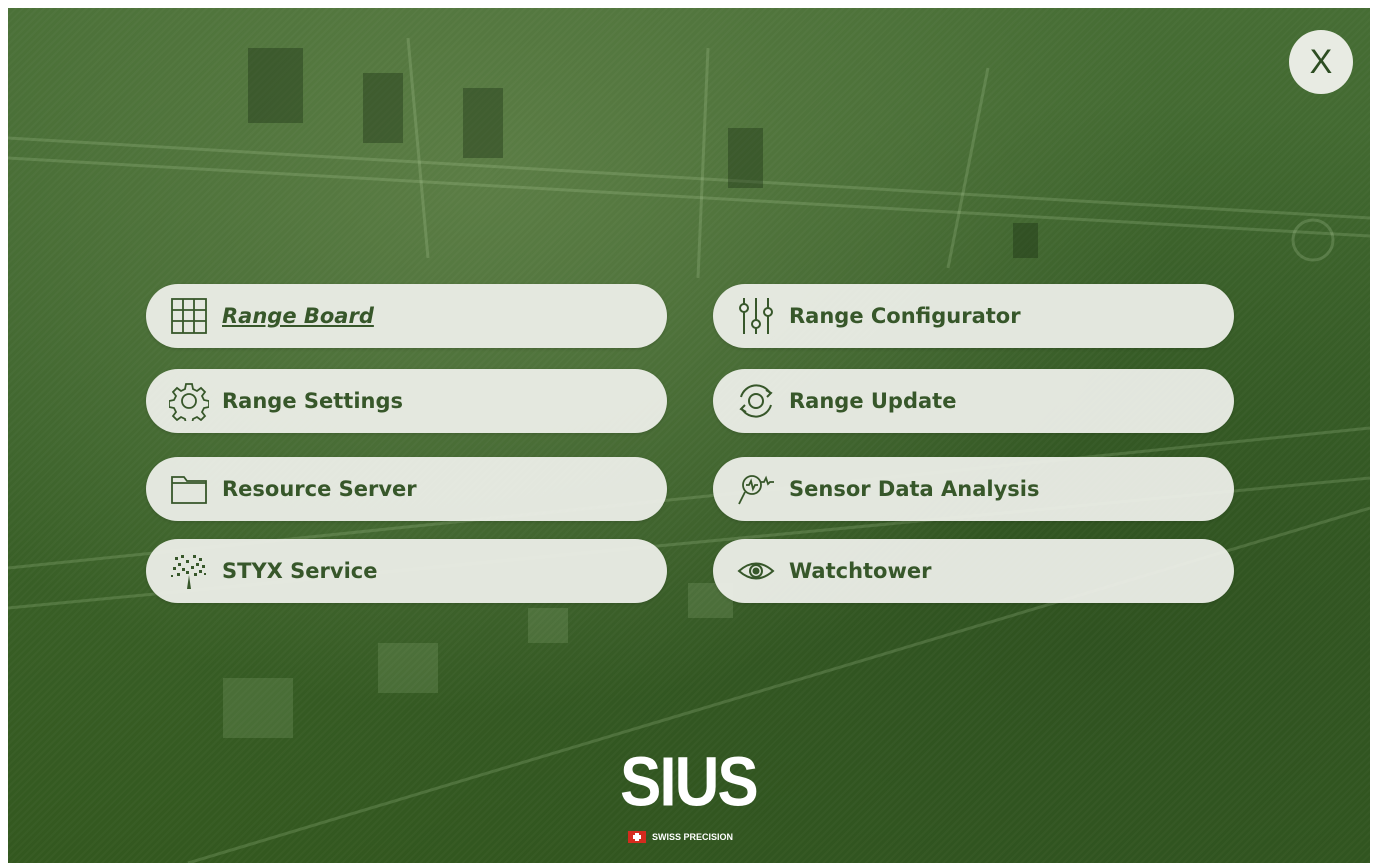  I want to click on magnifier-signal-icon, so click(756, 489).